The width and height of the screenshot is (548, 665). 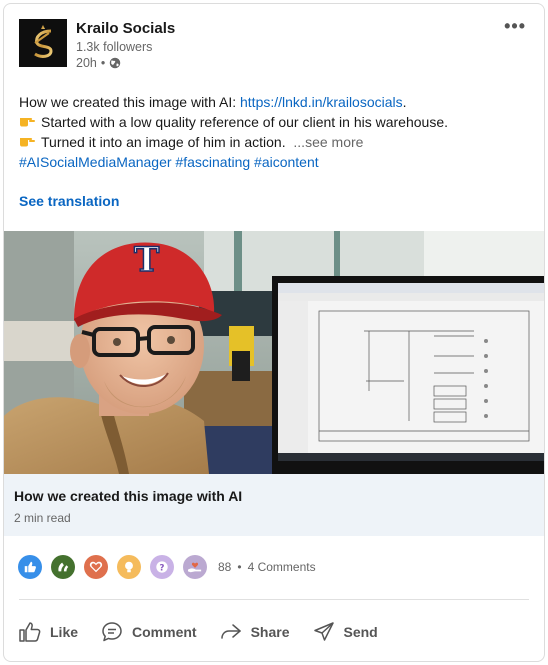 What do you see at coordinates (323, 631) in the screenshot?
I see `send-icon` at bounding box center [323, 631].